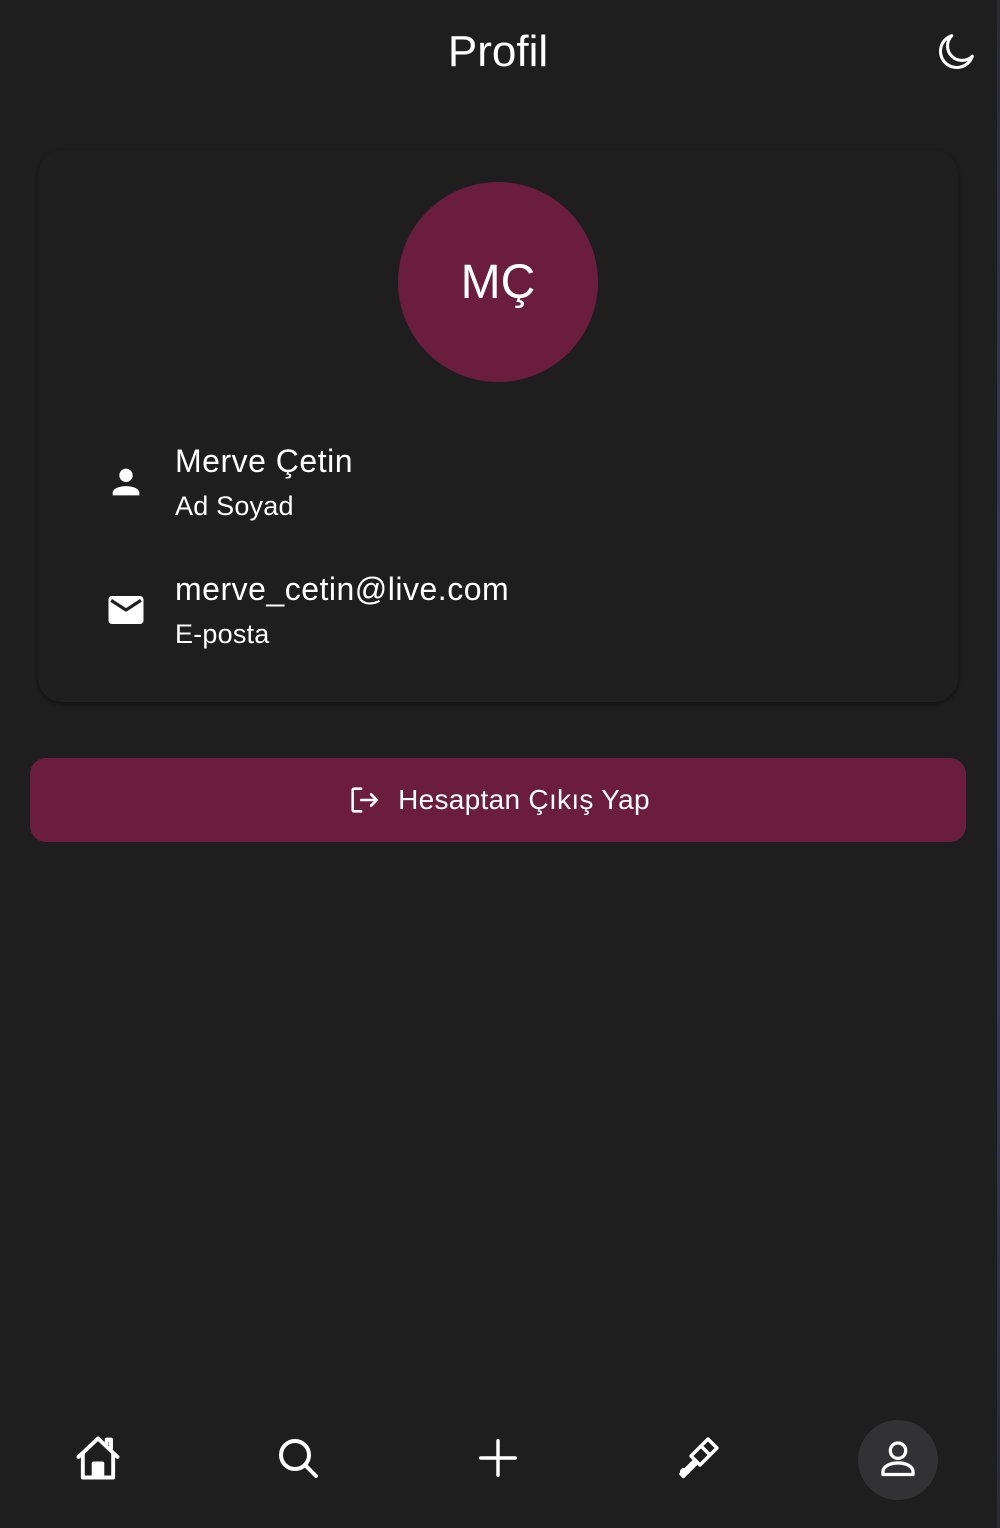  I want to click on search-icon, so click(298, 1460).